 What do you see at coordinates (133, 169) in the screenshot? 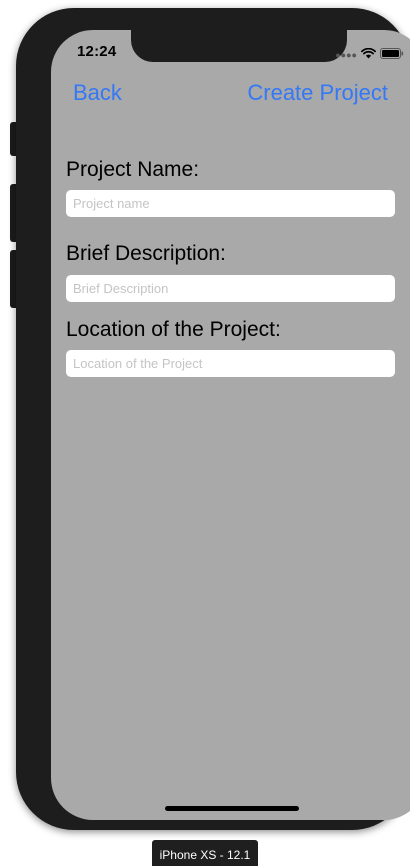
I see `project-name-label: Project Name:` at bounding box center [133, 169].